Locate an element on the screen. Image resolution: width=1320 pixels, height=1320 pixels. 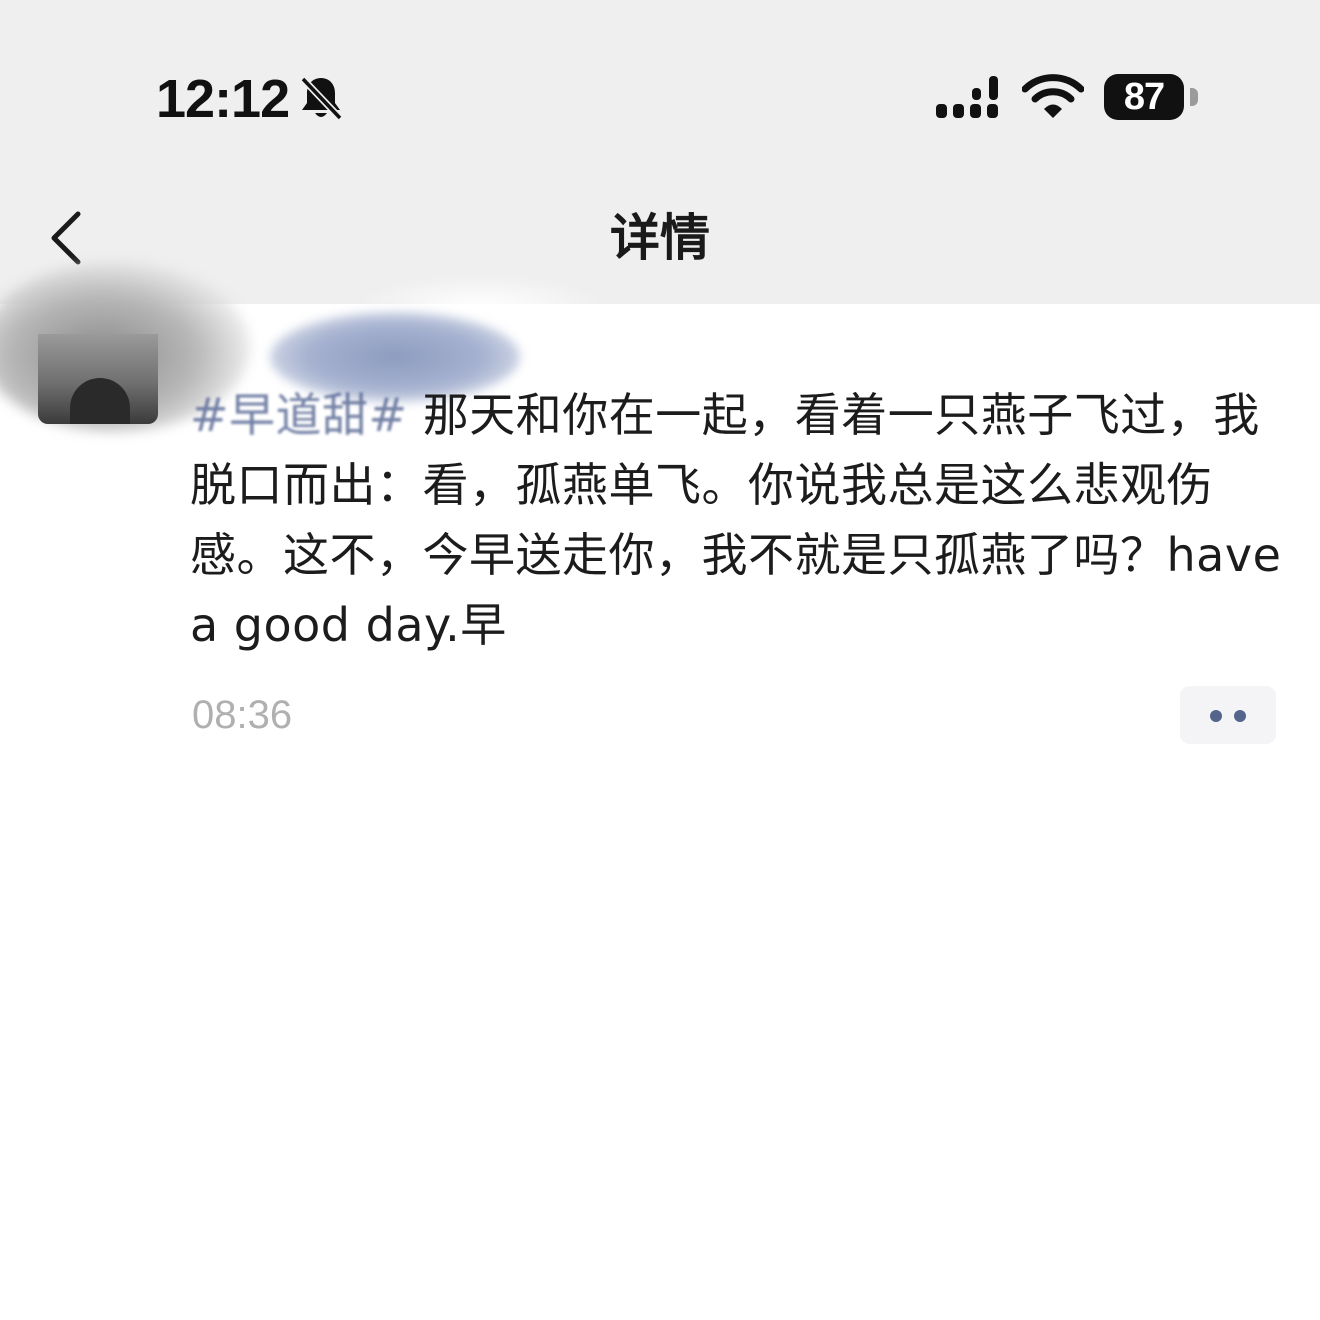
more-options-button is located at coordinates (1228, 715).